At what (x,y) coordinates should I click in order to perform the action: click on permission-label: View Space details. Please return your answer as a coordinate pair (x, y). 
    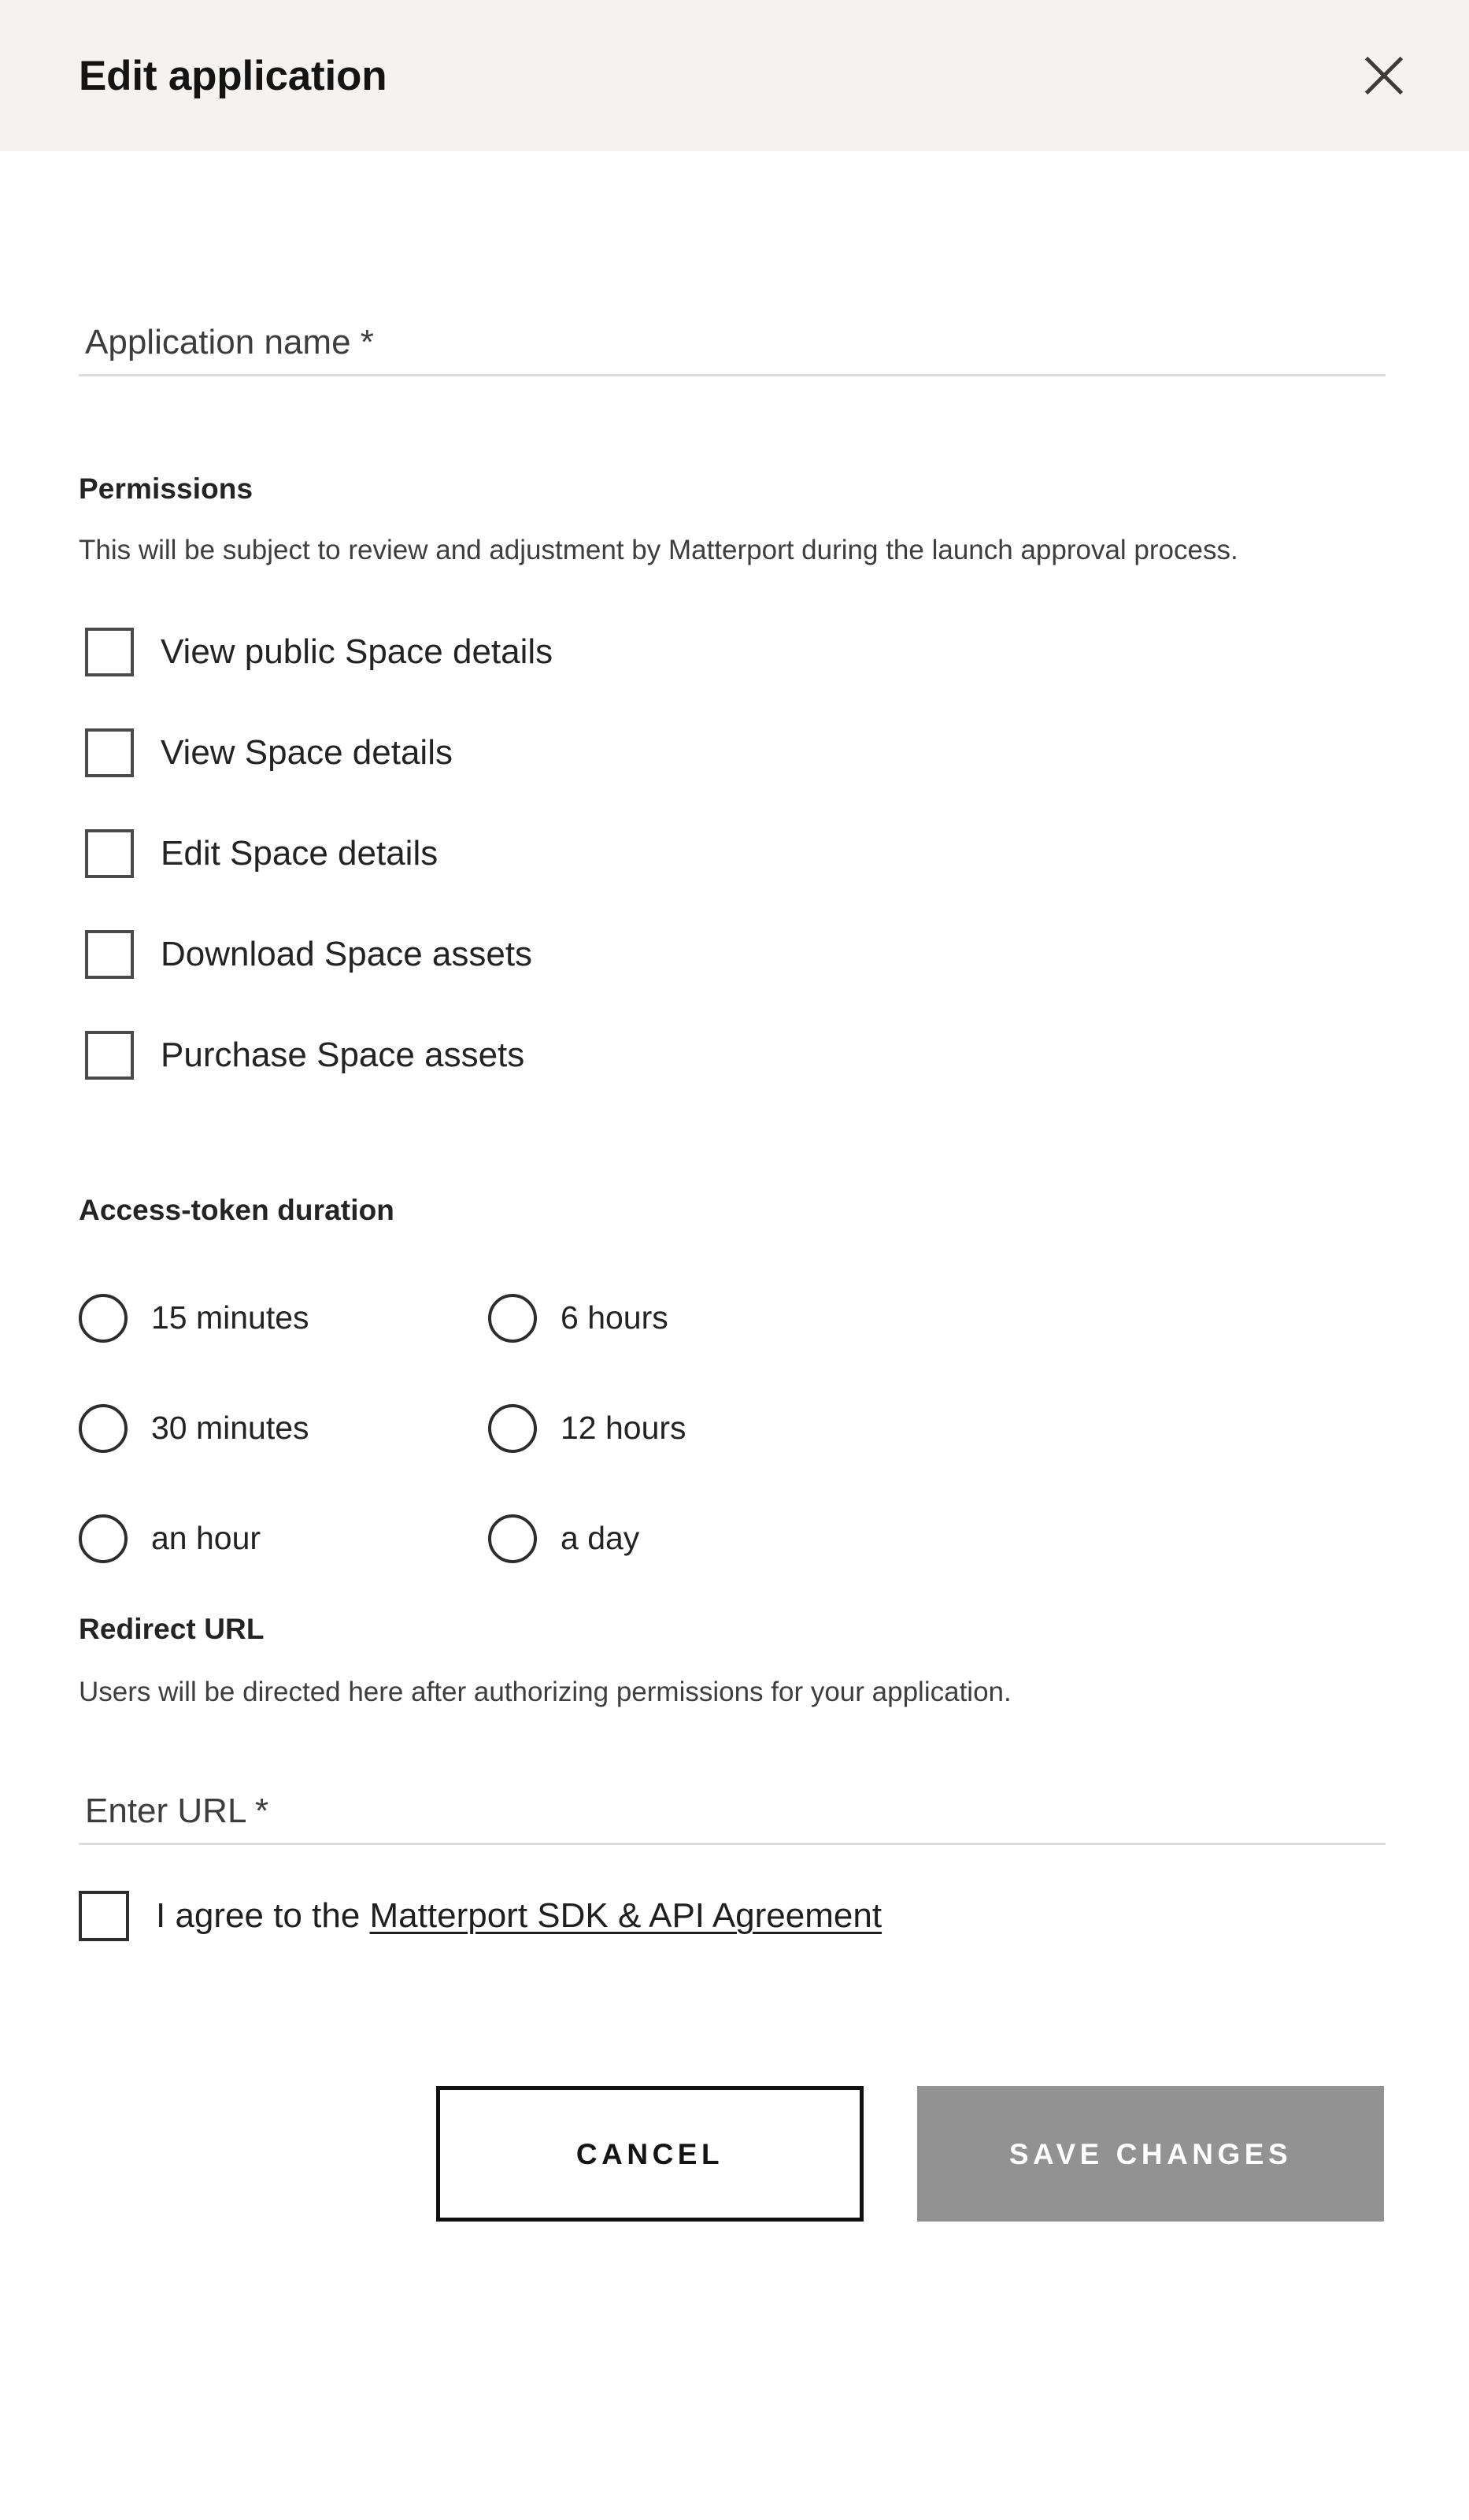
    Looking at the image, I should click on (307, 752).